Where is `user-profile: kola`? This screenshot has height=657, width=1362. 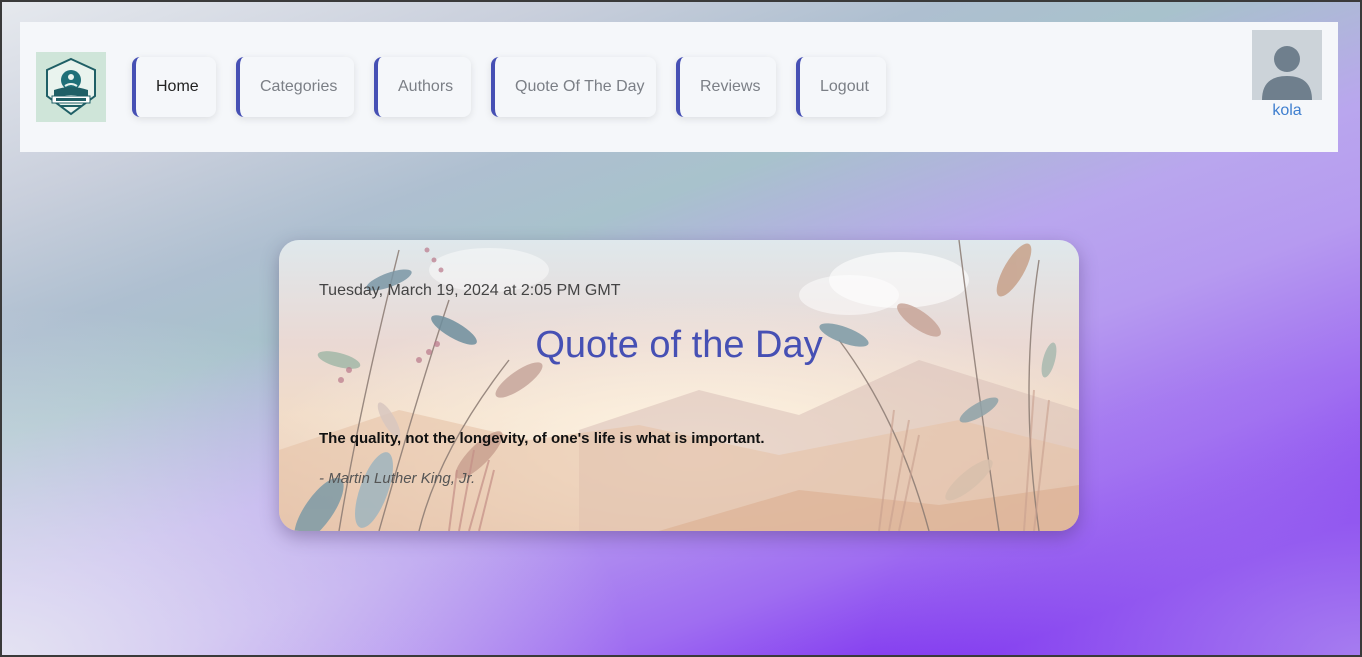 user-profile: kola is located at coordinates (1287, 75).